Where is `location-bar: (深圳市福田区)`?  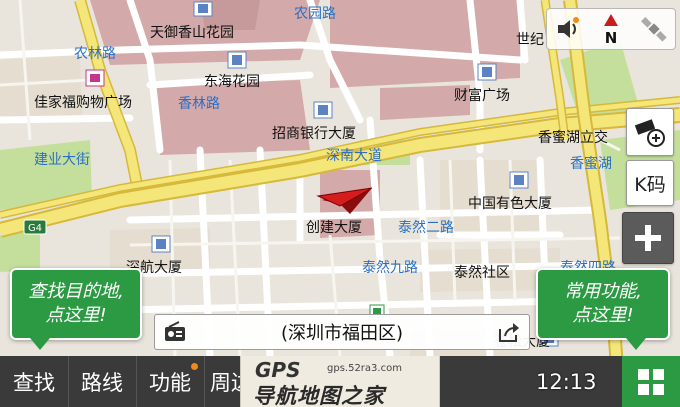
location-bar: (深圳市福田区) is located at coordinates (342, 332).